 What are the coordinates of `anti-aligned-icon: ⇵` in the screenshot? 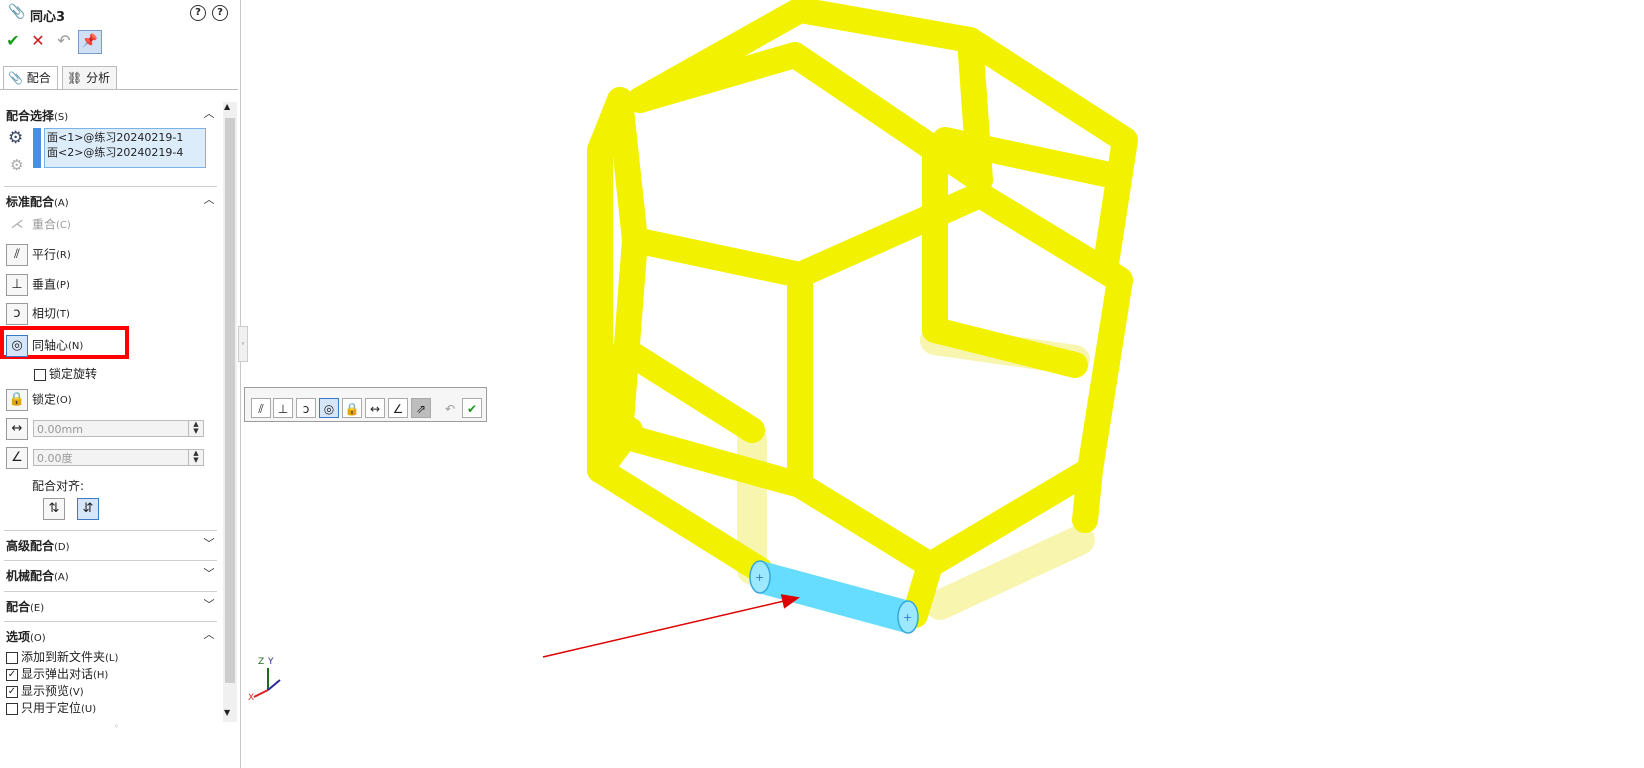 It's located at (88, 509).